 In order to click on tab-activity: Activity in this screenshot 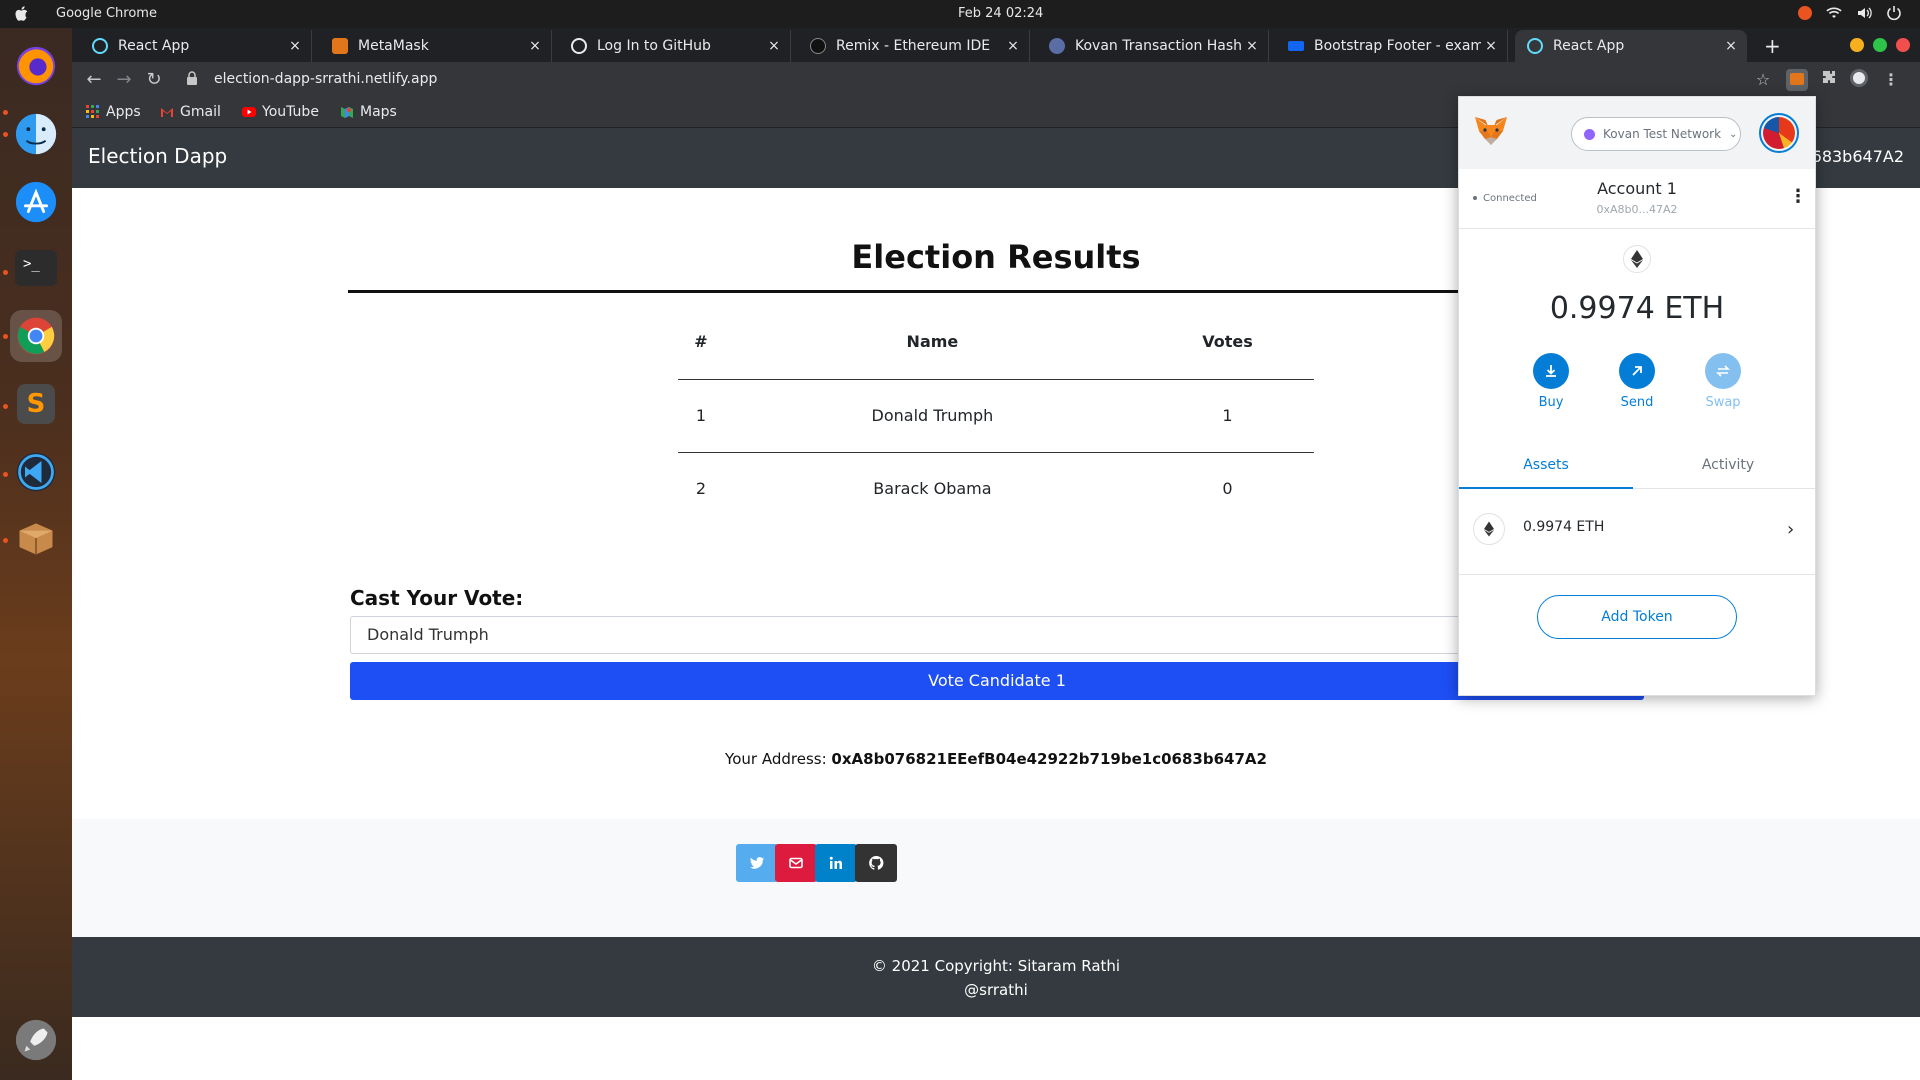, I will do `click(1728, 465)`.